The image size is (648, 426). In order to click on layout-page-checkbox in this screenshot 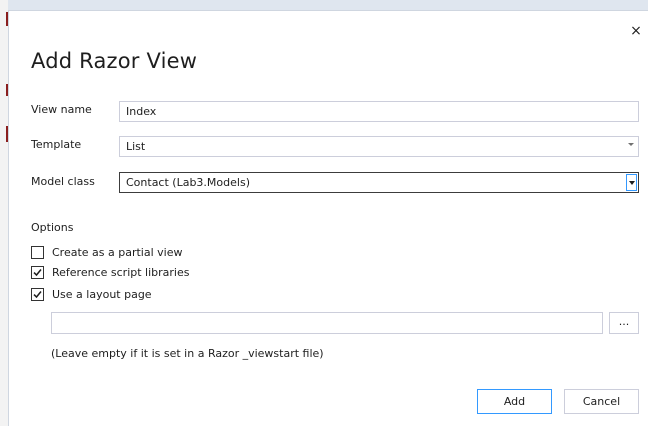, I will do `click(37, 294)`.